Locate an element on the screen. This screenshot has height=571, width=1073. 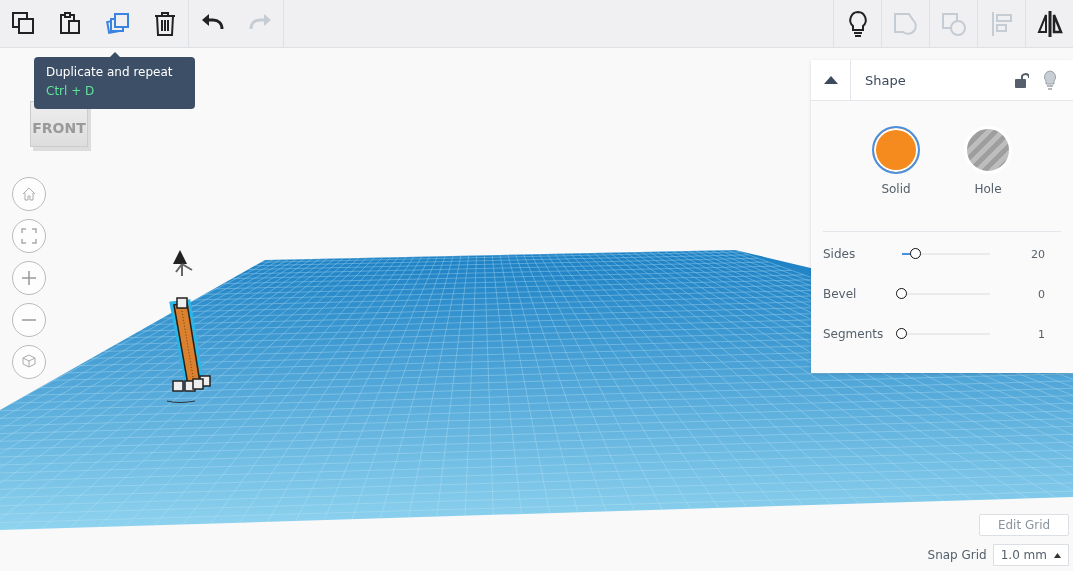
snap-grid-dropdown: 1.0 mm is located at coordinates (1030, 555).